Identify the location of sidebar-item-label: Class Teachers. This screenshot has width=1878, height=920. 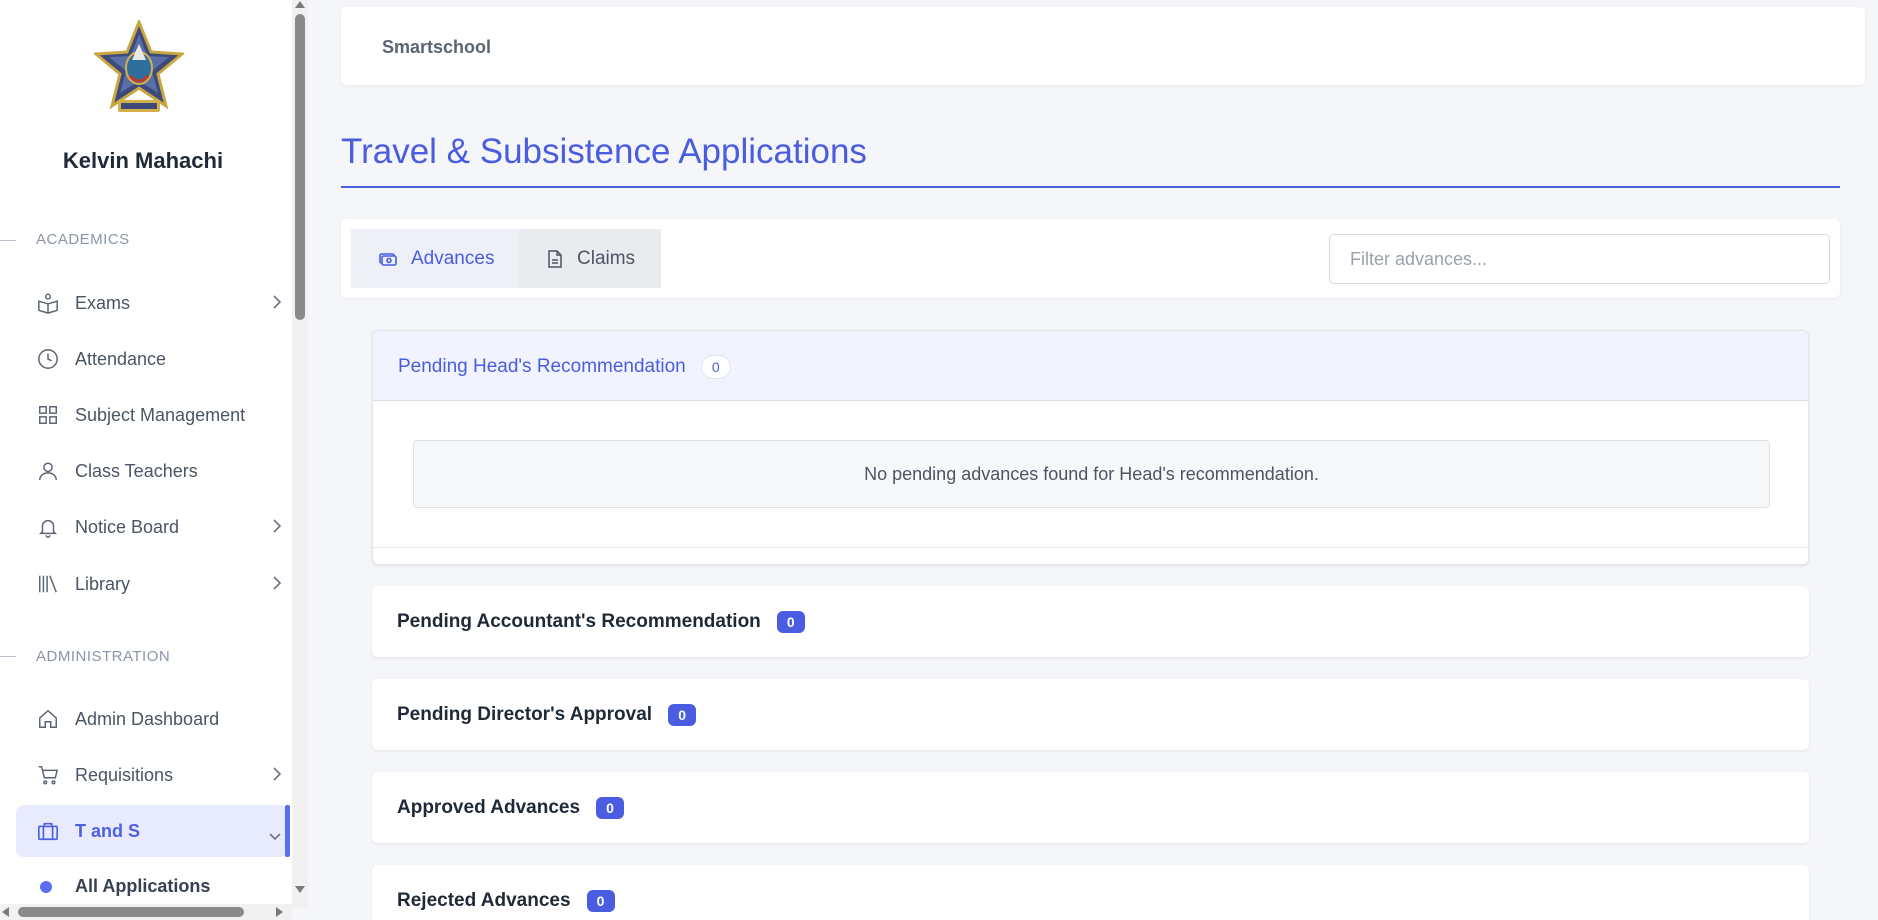
(136, 470).